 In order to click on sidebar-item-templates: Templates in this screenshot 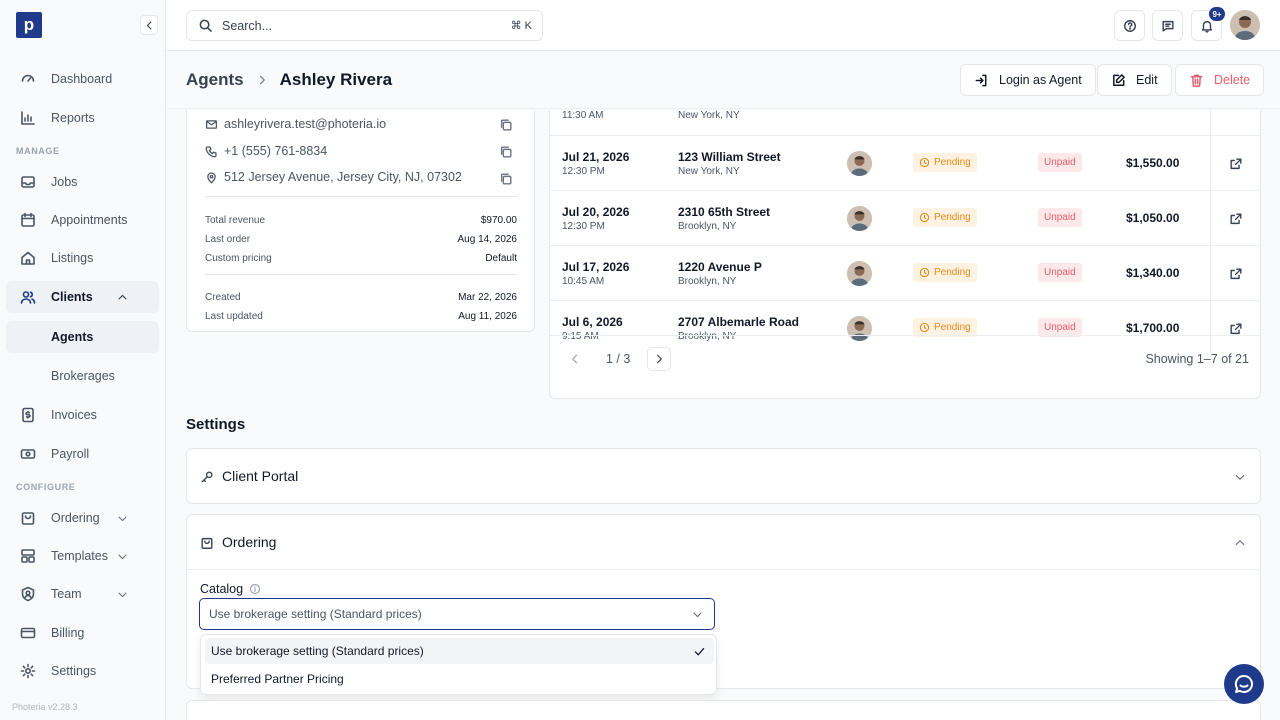, I will do `click(82, 556)`.